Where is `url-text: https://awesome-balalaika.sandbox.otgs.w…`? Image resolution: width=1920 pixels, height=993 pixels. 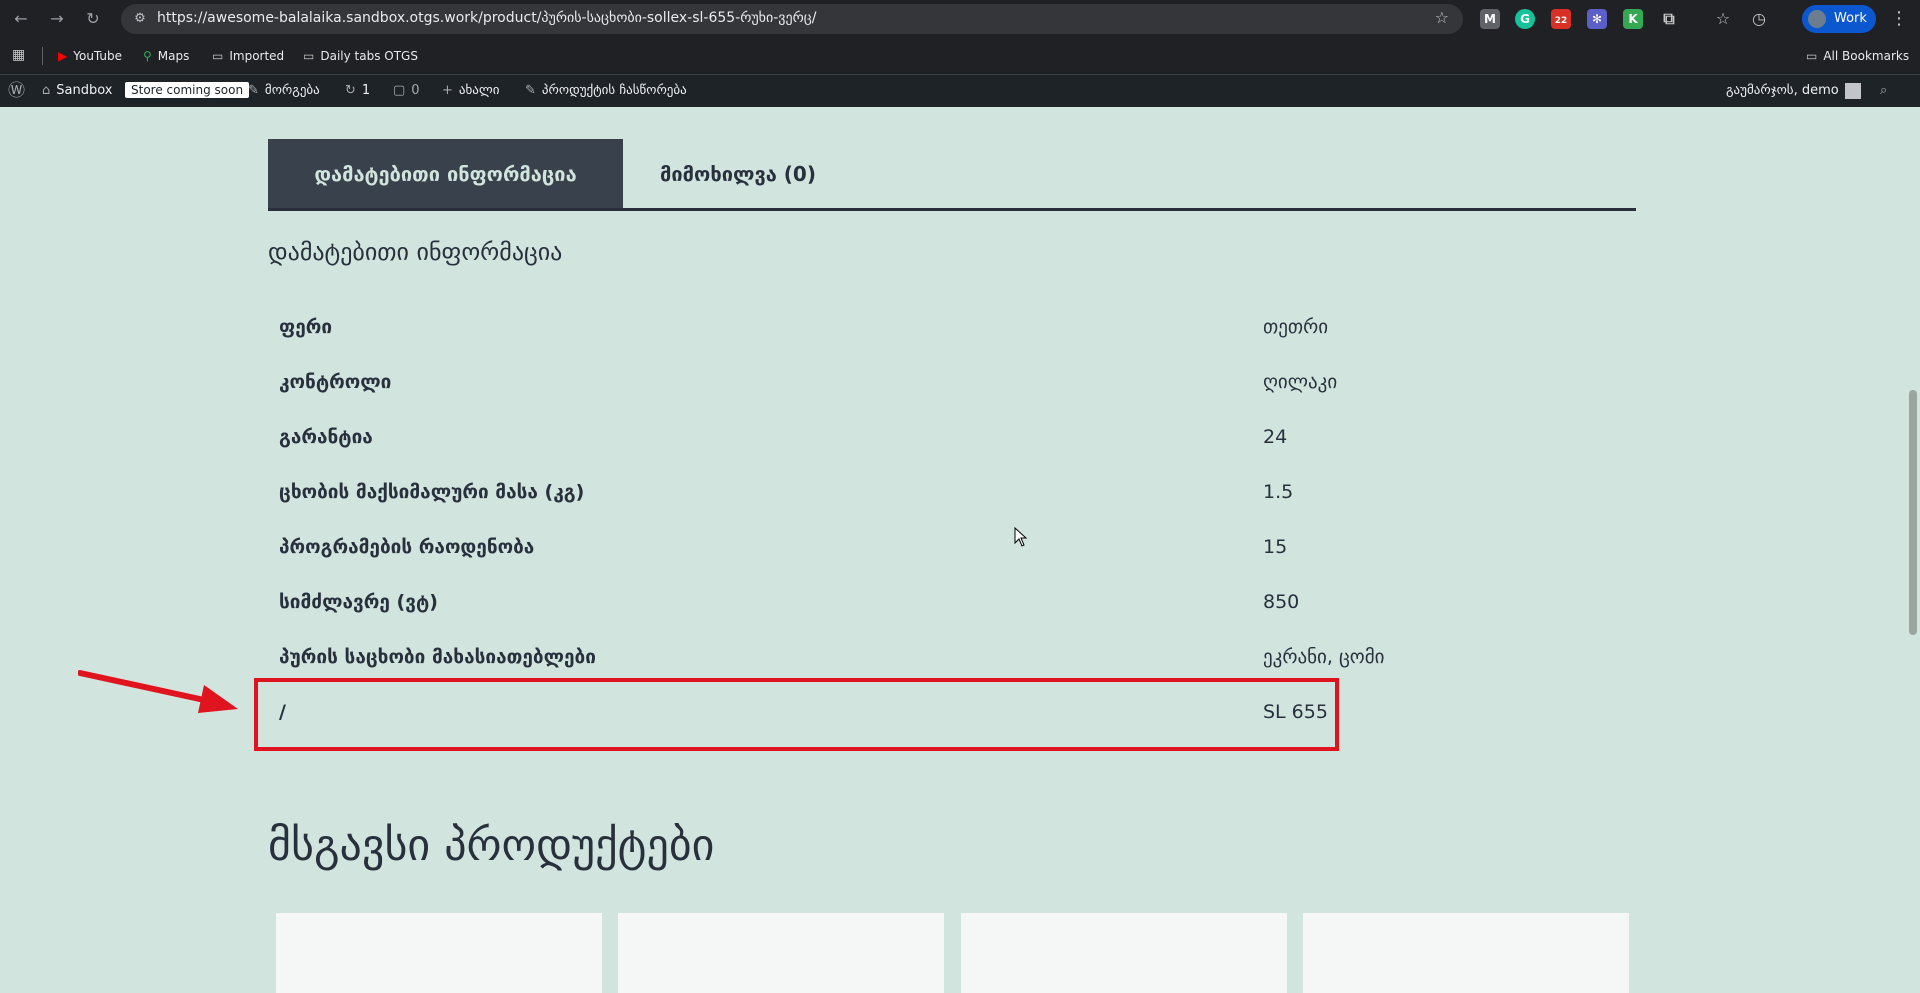 url-text: https://awesome-balalaika.sandbox.otgs.w… is located at coordinates (486, 18).